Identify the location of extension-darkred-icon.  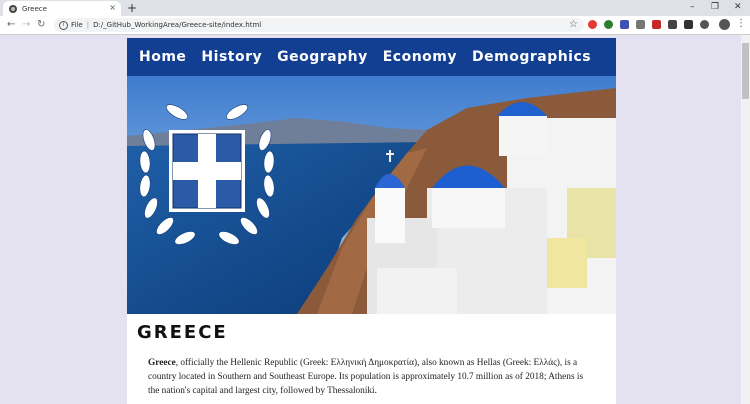
(656, 24).